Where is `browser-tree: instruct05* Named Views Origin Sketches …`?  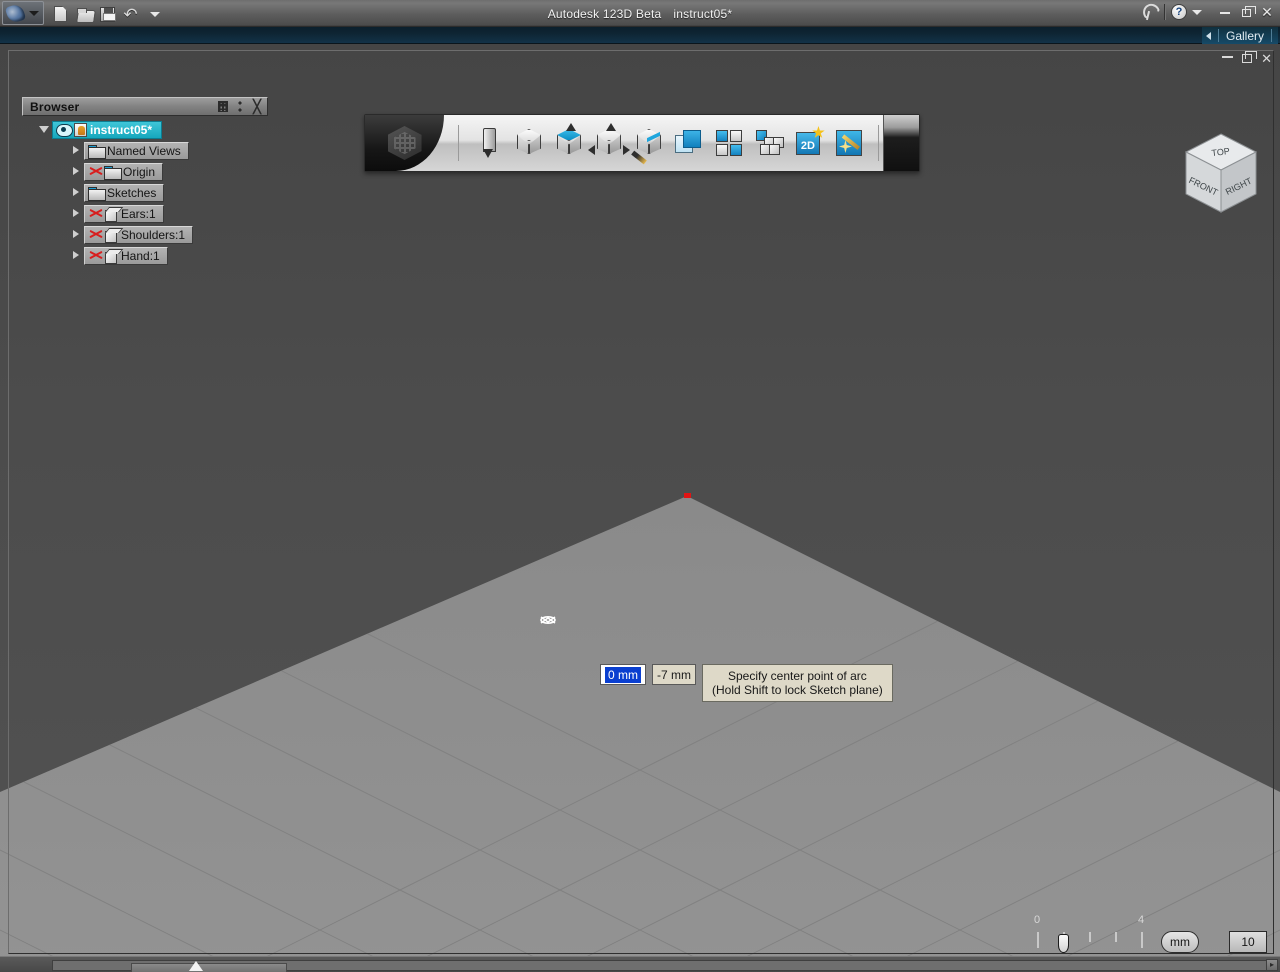 browser-tree: instruct05* Named Views Origin Sketches … is located at coordinates (145, 191).